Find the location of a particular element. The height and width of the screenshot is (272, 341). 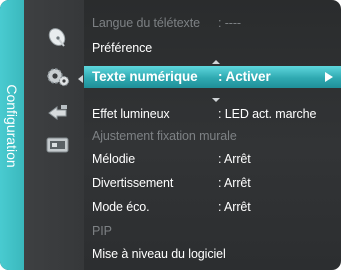

menu-item-label: Texte numérique is located at coordinates (145, 76).